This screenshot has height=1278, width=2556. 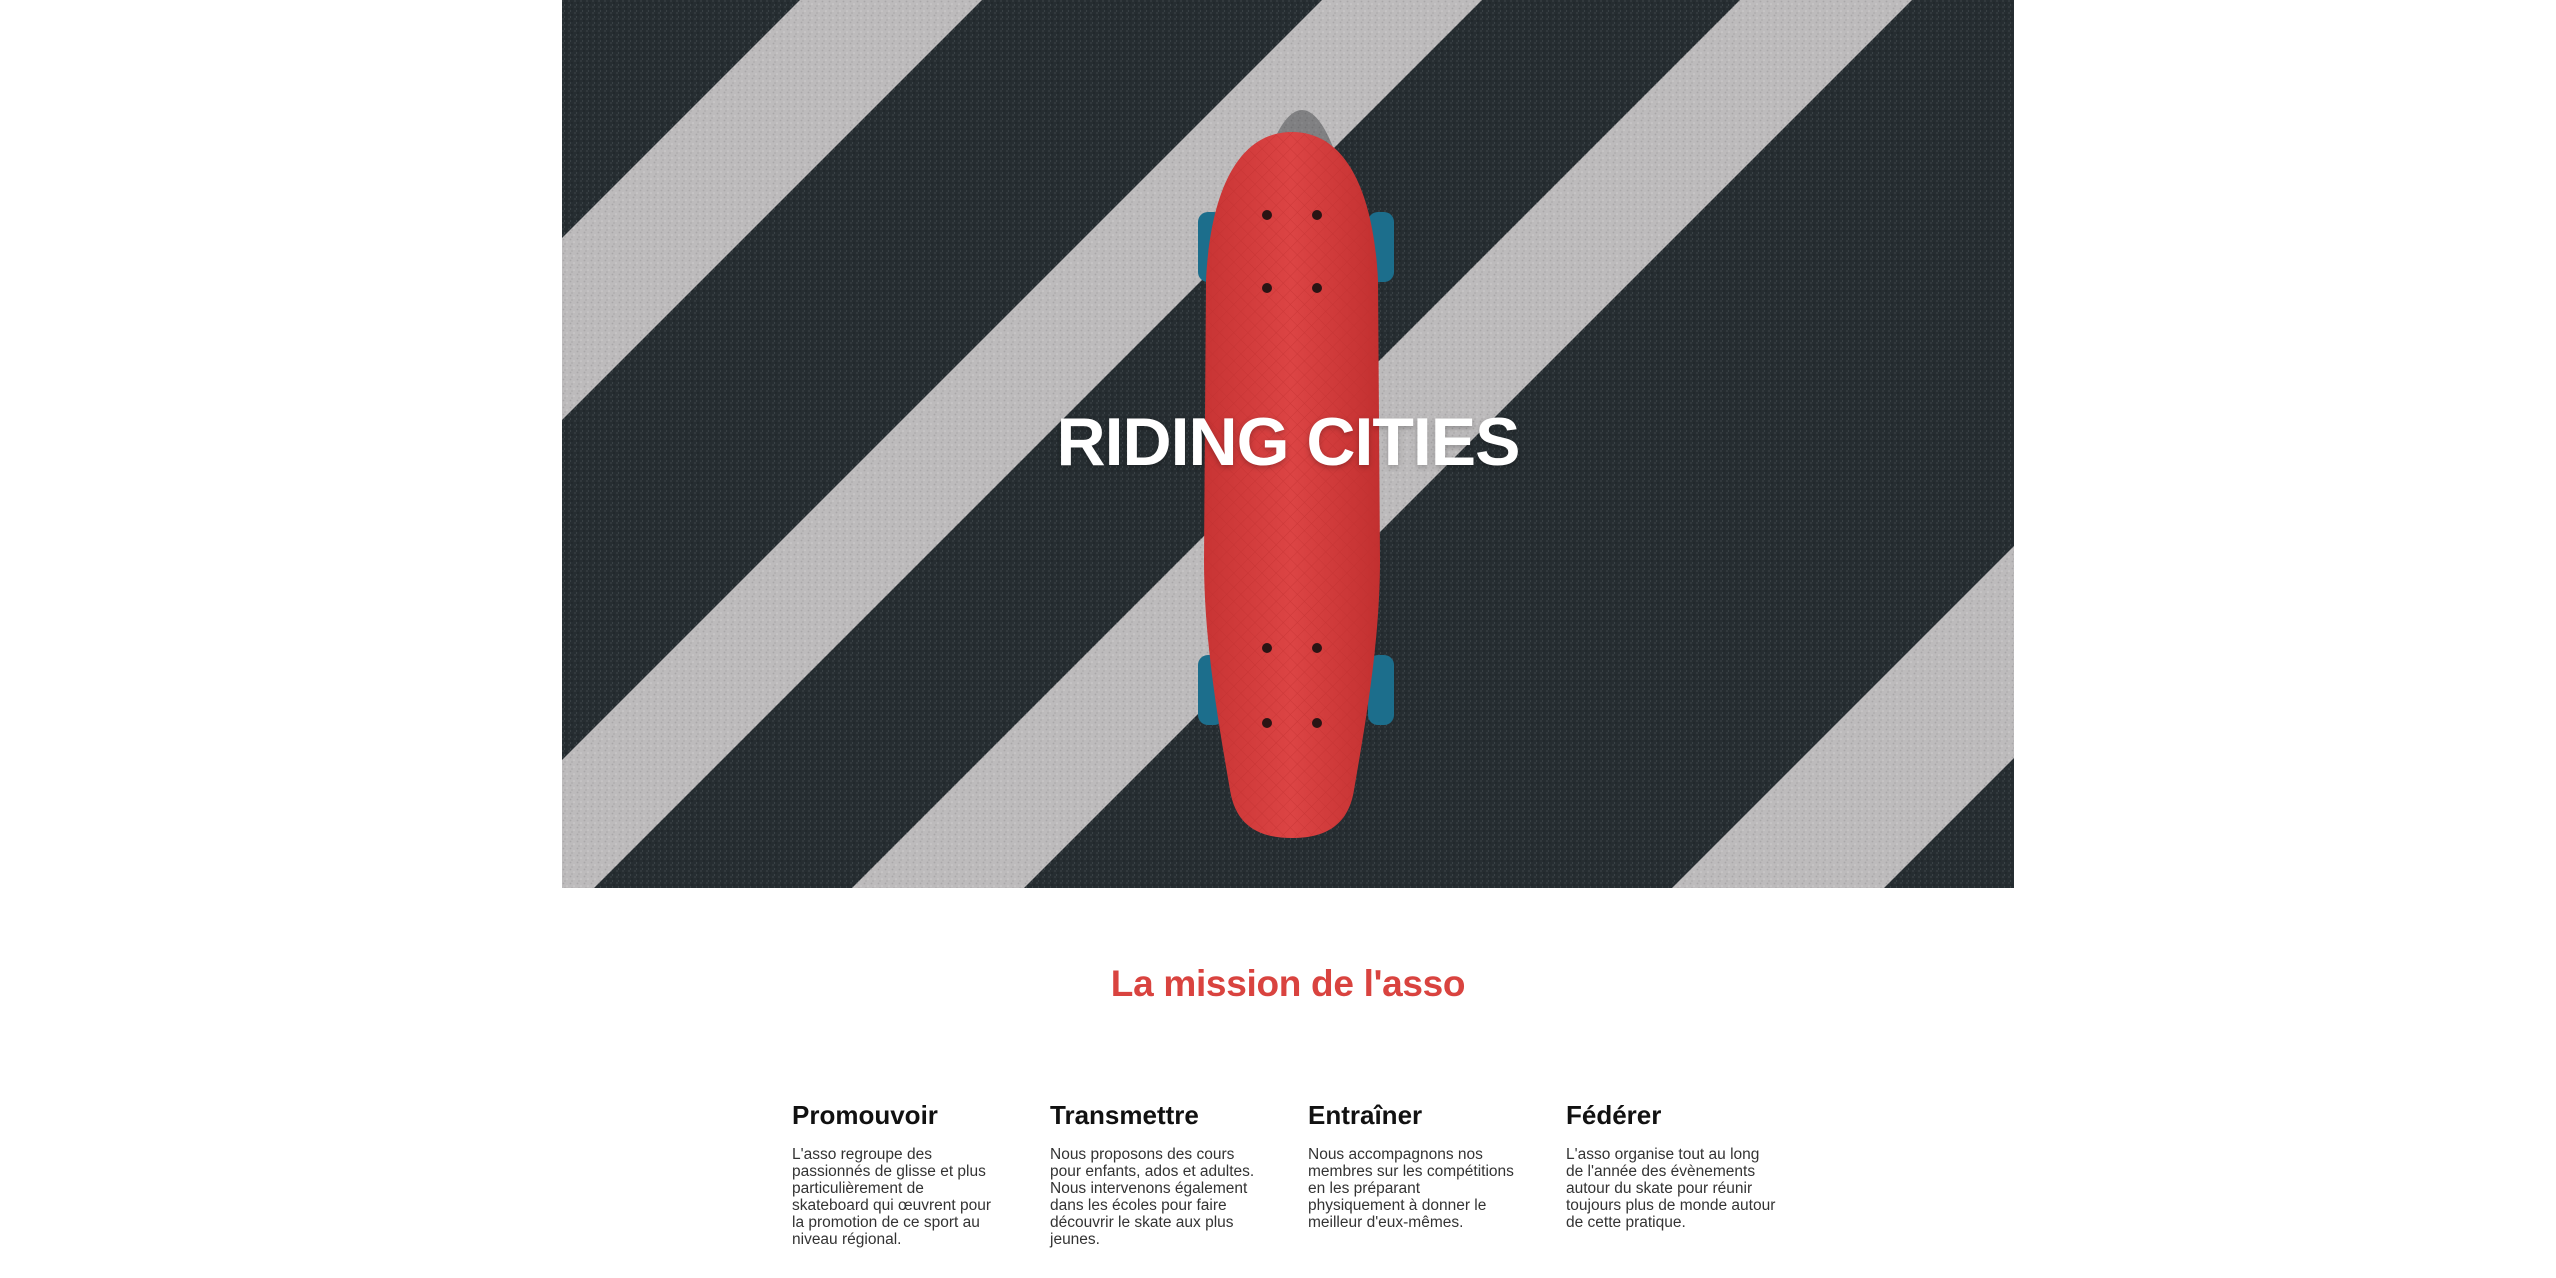 What do you see at coordinates (865, 1115) in the screenshot?
I see `feature-title: Promouvoir` at bounding box center [865, 1115].